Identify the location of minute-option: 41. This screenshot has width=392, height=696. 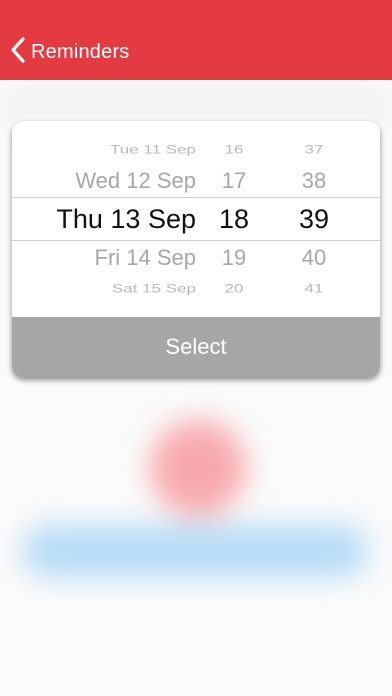
(314, 289).